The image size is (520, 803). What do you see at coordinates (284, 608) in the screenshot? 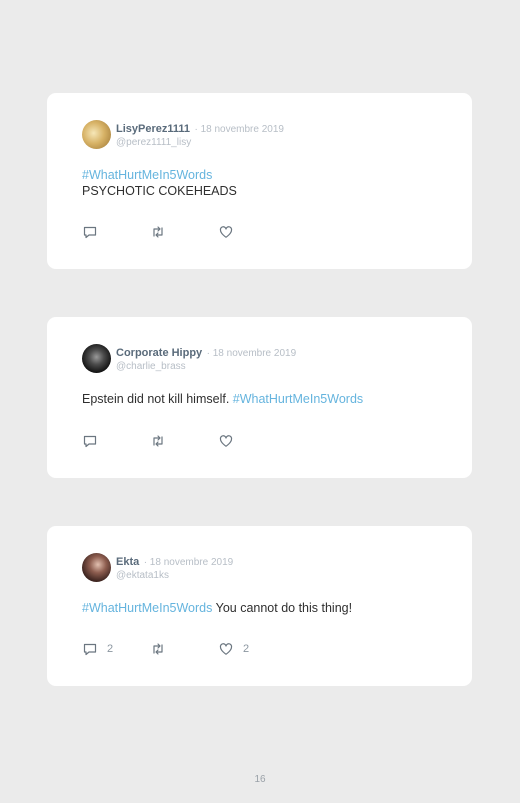
I see `tweet-body-text: You cannot do this thing!` at bounding box center [284, 608].